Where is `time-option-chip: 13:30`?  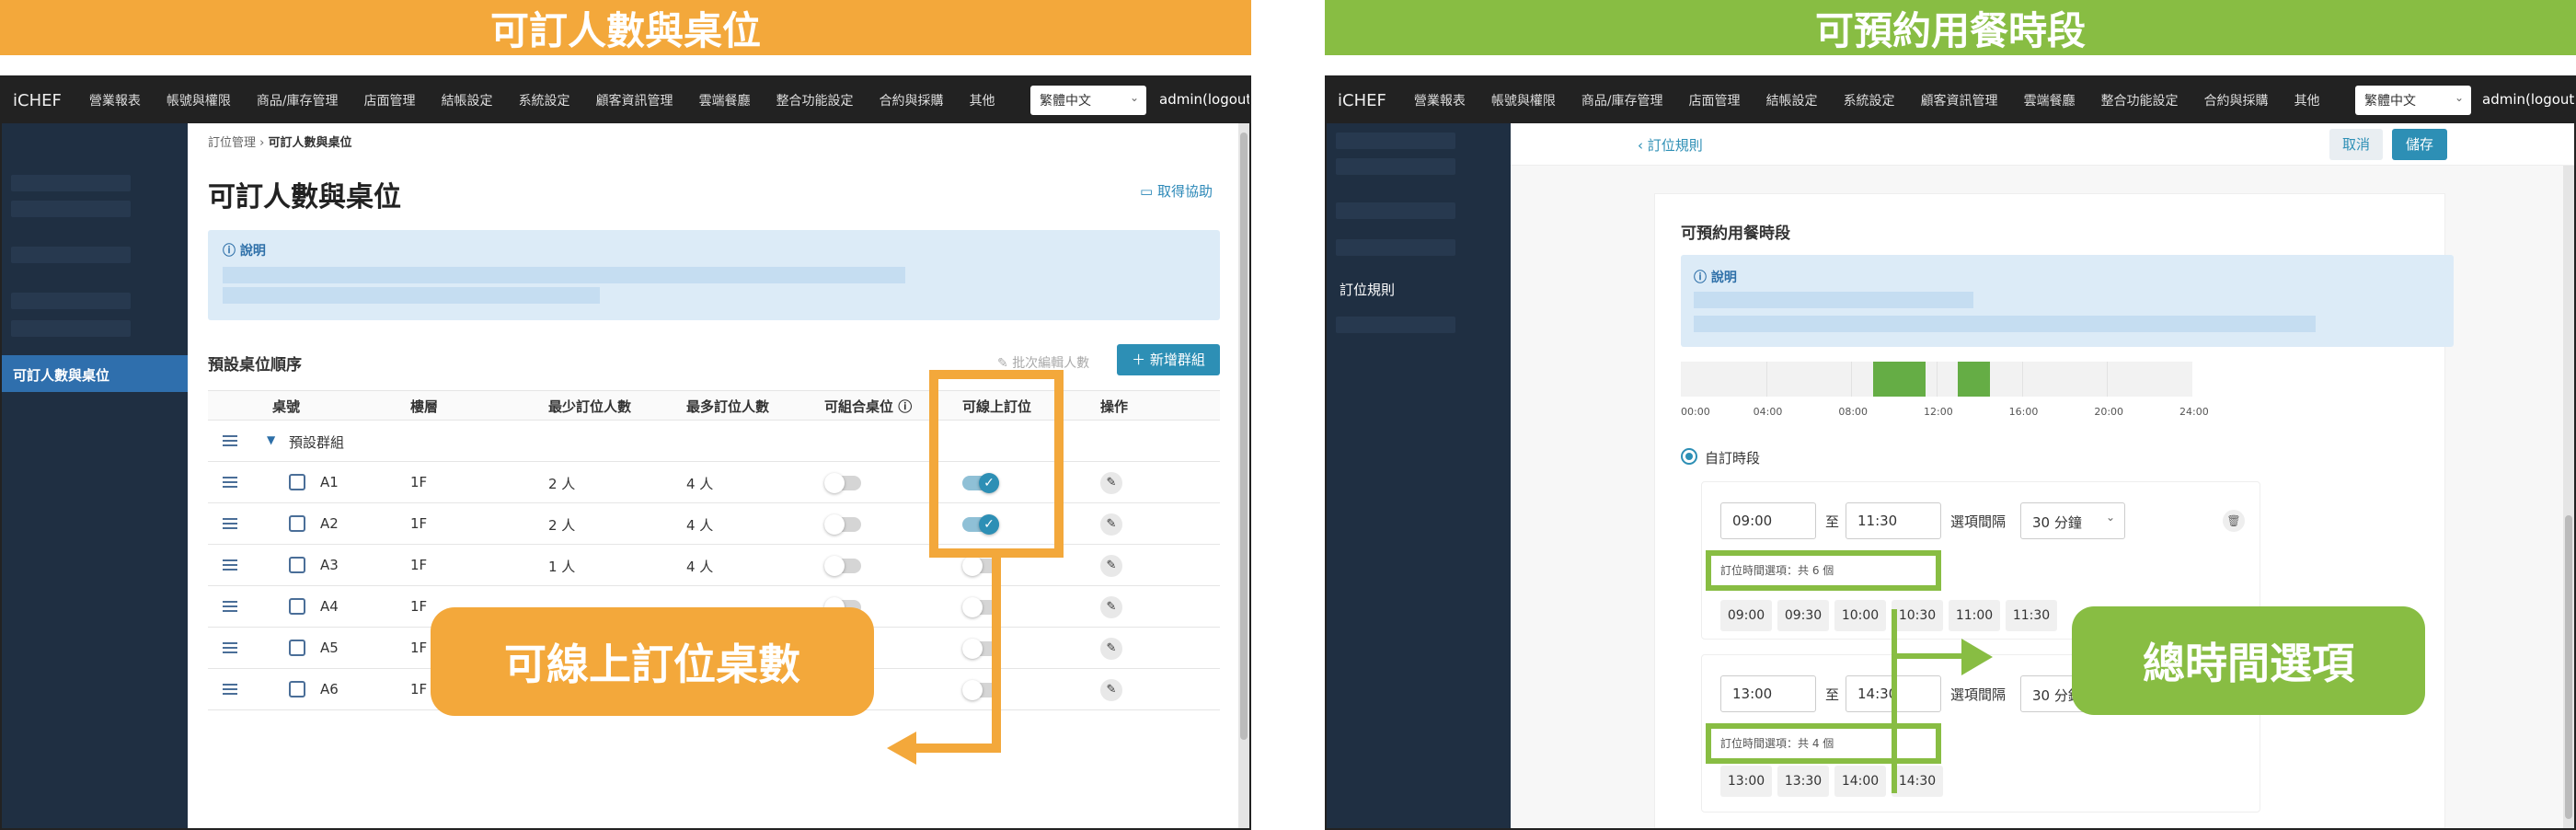
time-option-chip: 13:30 is located at coordinates (1803, 781).